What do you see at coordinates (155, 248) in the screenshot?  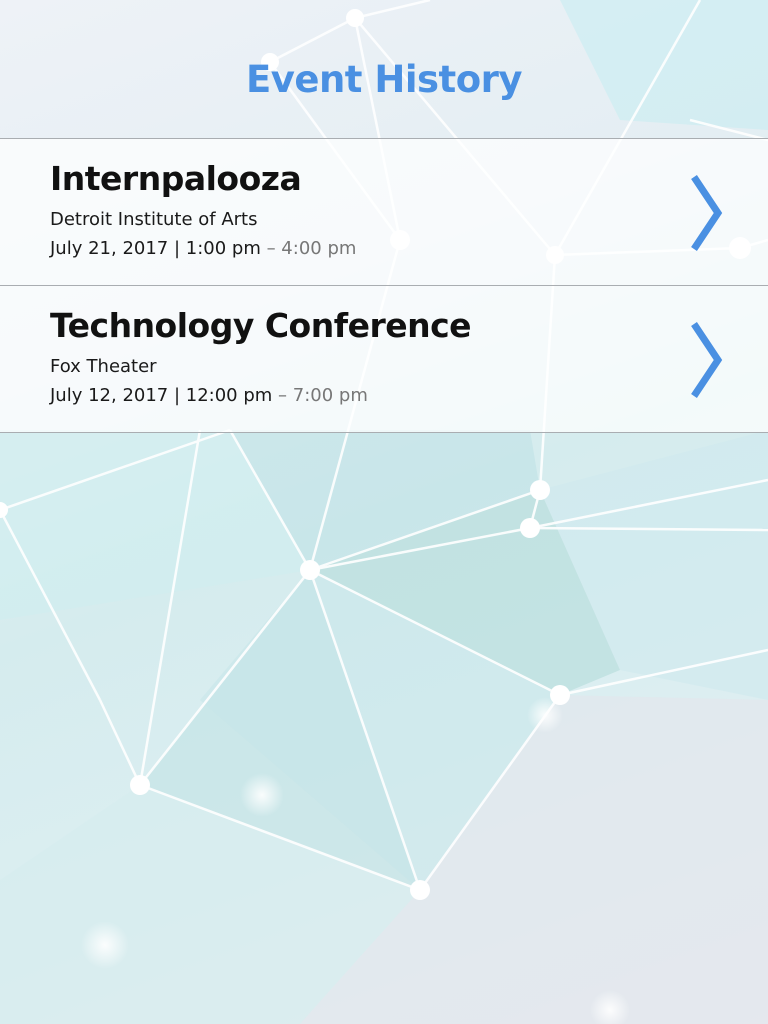 I see `event-start: July 21, 2017 | 1:00 pm` at bounding box center [155, 248].